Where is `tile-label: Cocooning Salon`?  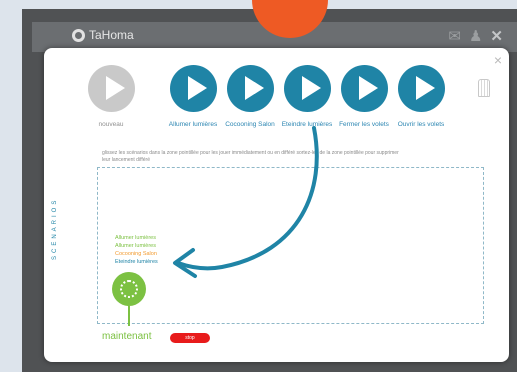
tile-label: Cocooning Salon is located at coordinates (250, 124).